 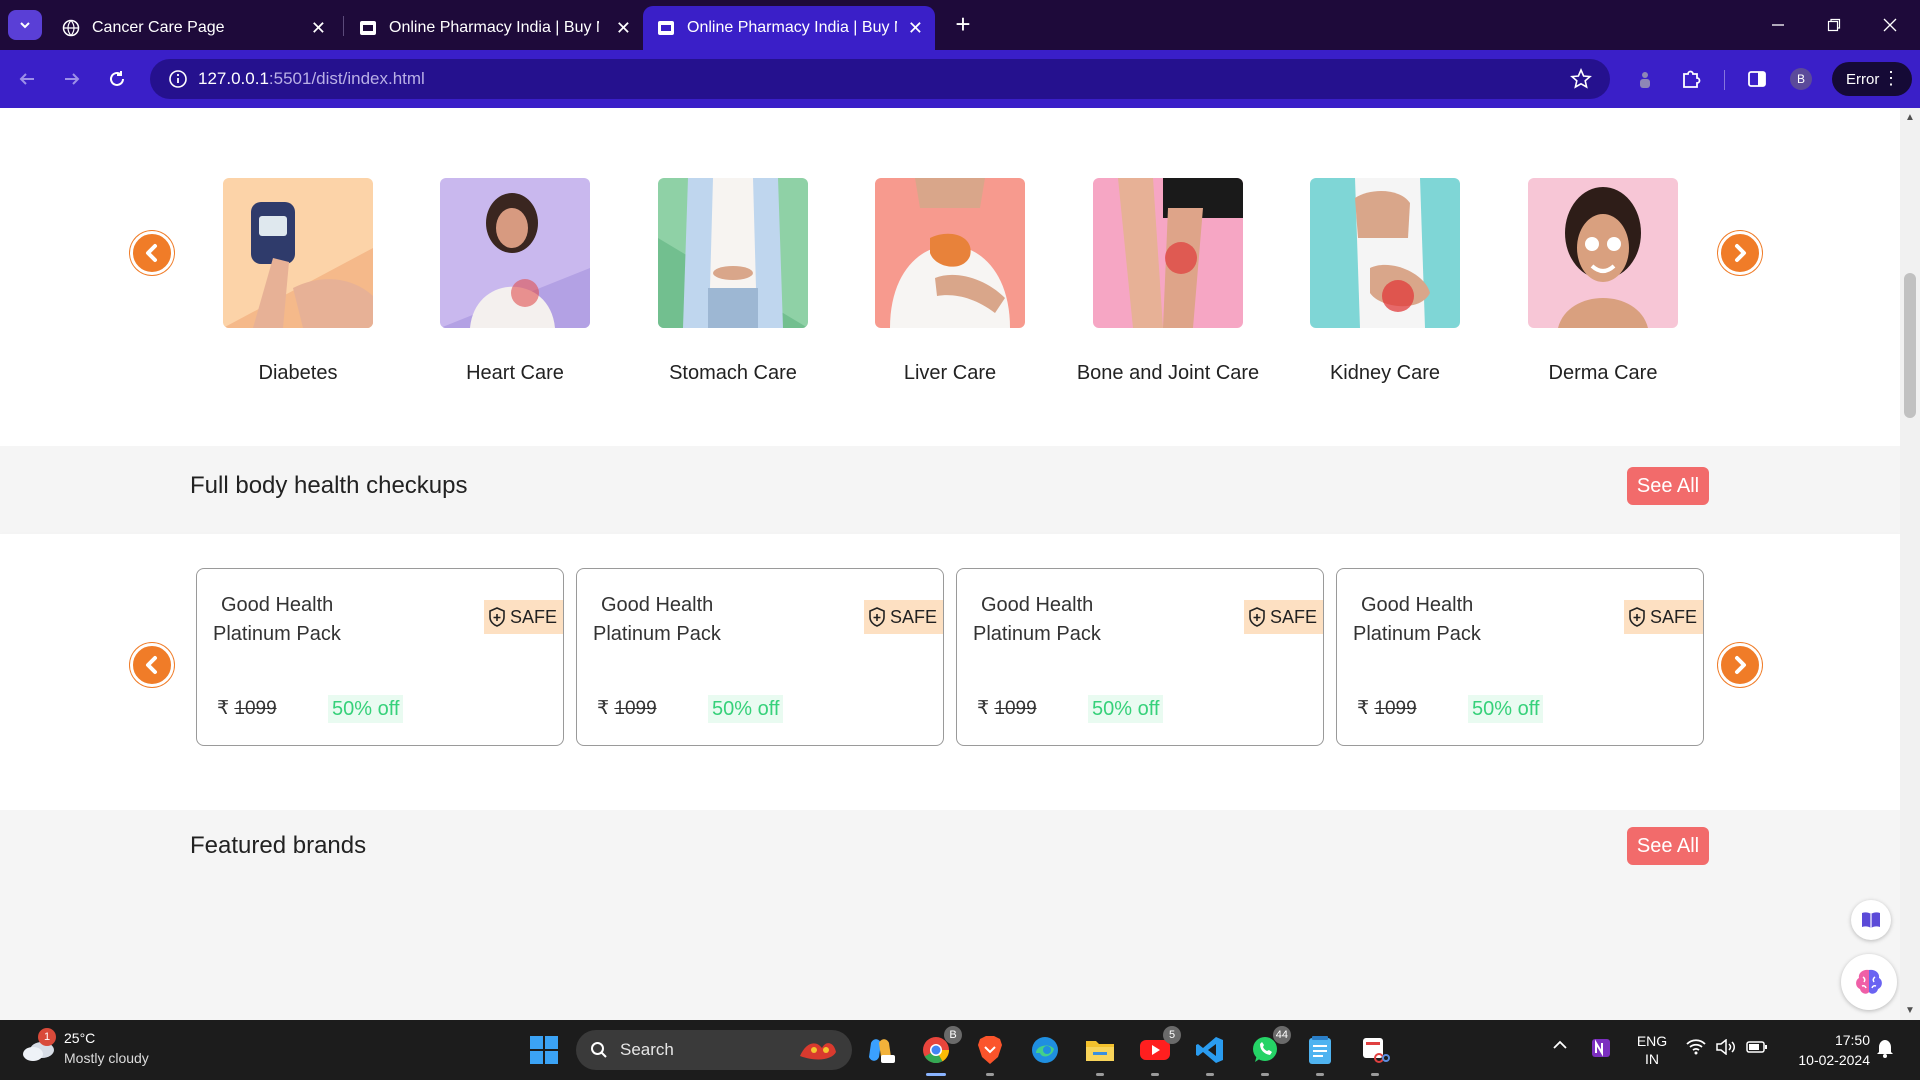 I want to click on extensions-puzzle-icon, so click(x=1691, y=79).